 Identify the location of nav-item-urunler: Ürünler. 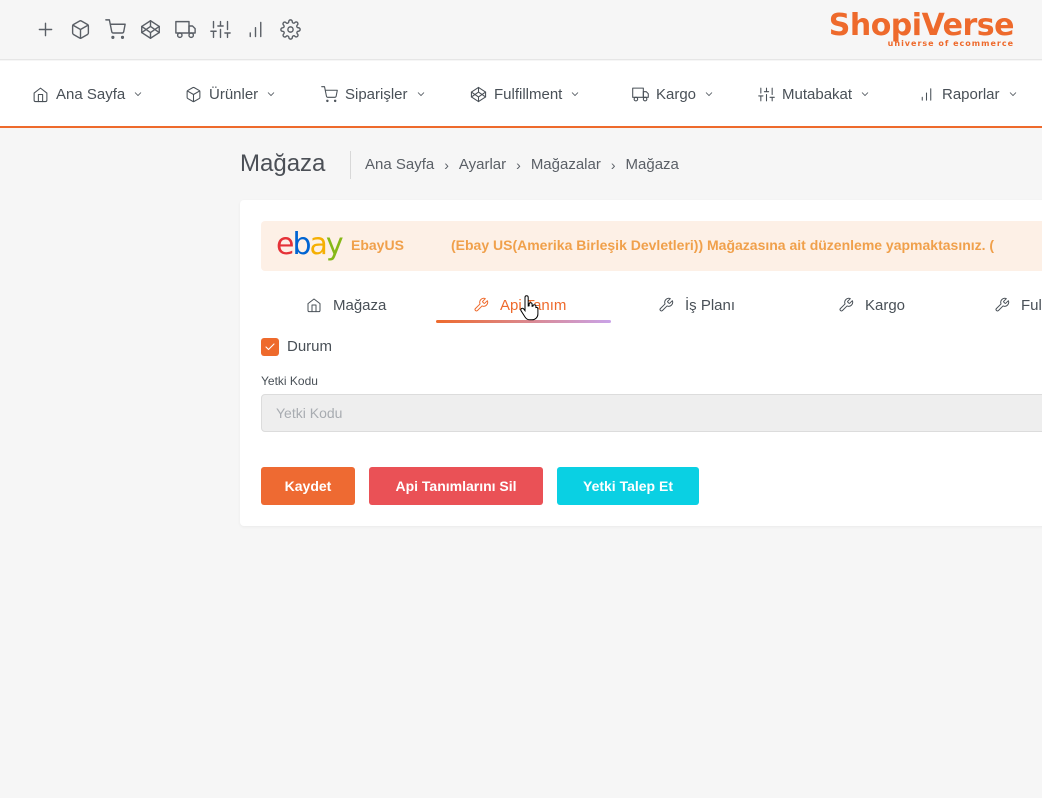
(231, 94).